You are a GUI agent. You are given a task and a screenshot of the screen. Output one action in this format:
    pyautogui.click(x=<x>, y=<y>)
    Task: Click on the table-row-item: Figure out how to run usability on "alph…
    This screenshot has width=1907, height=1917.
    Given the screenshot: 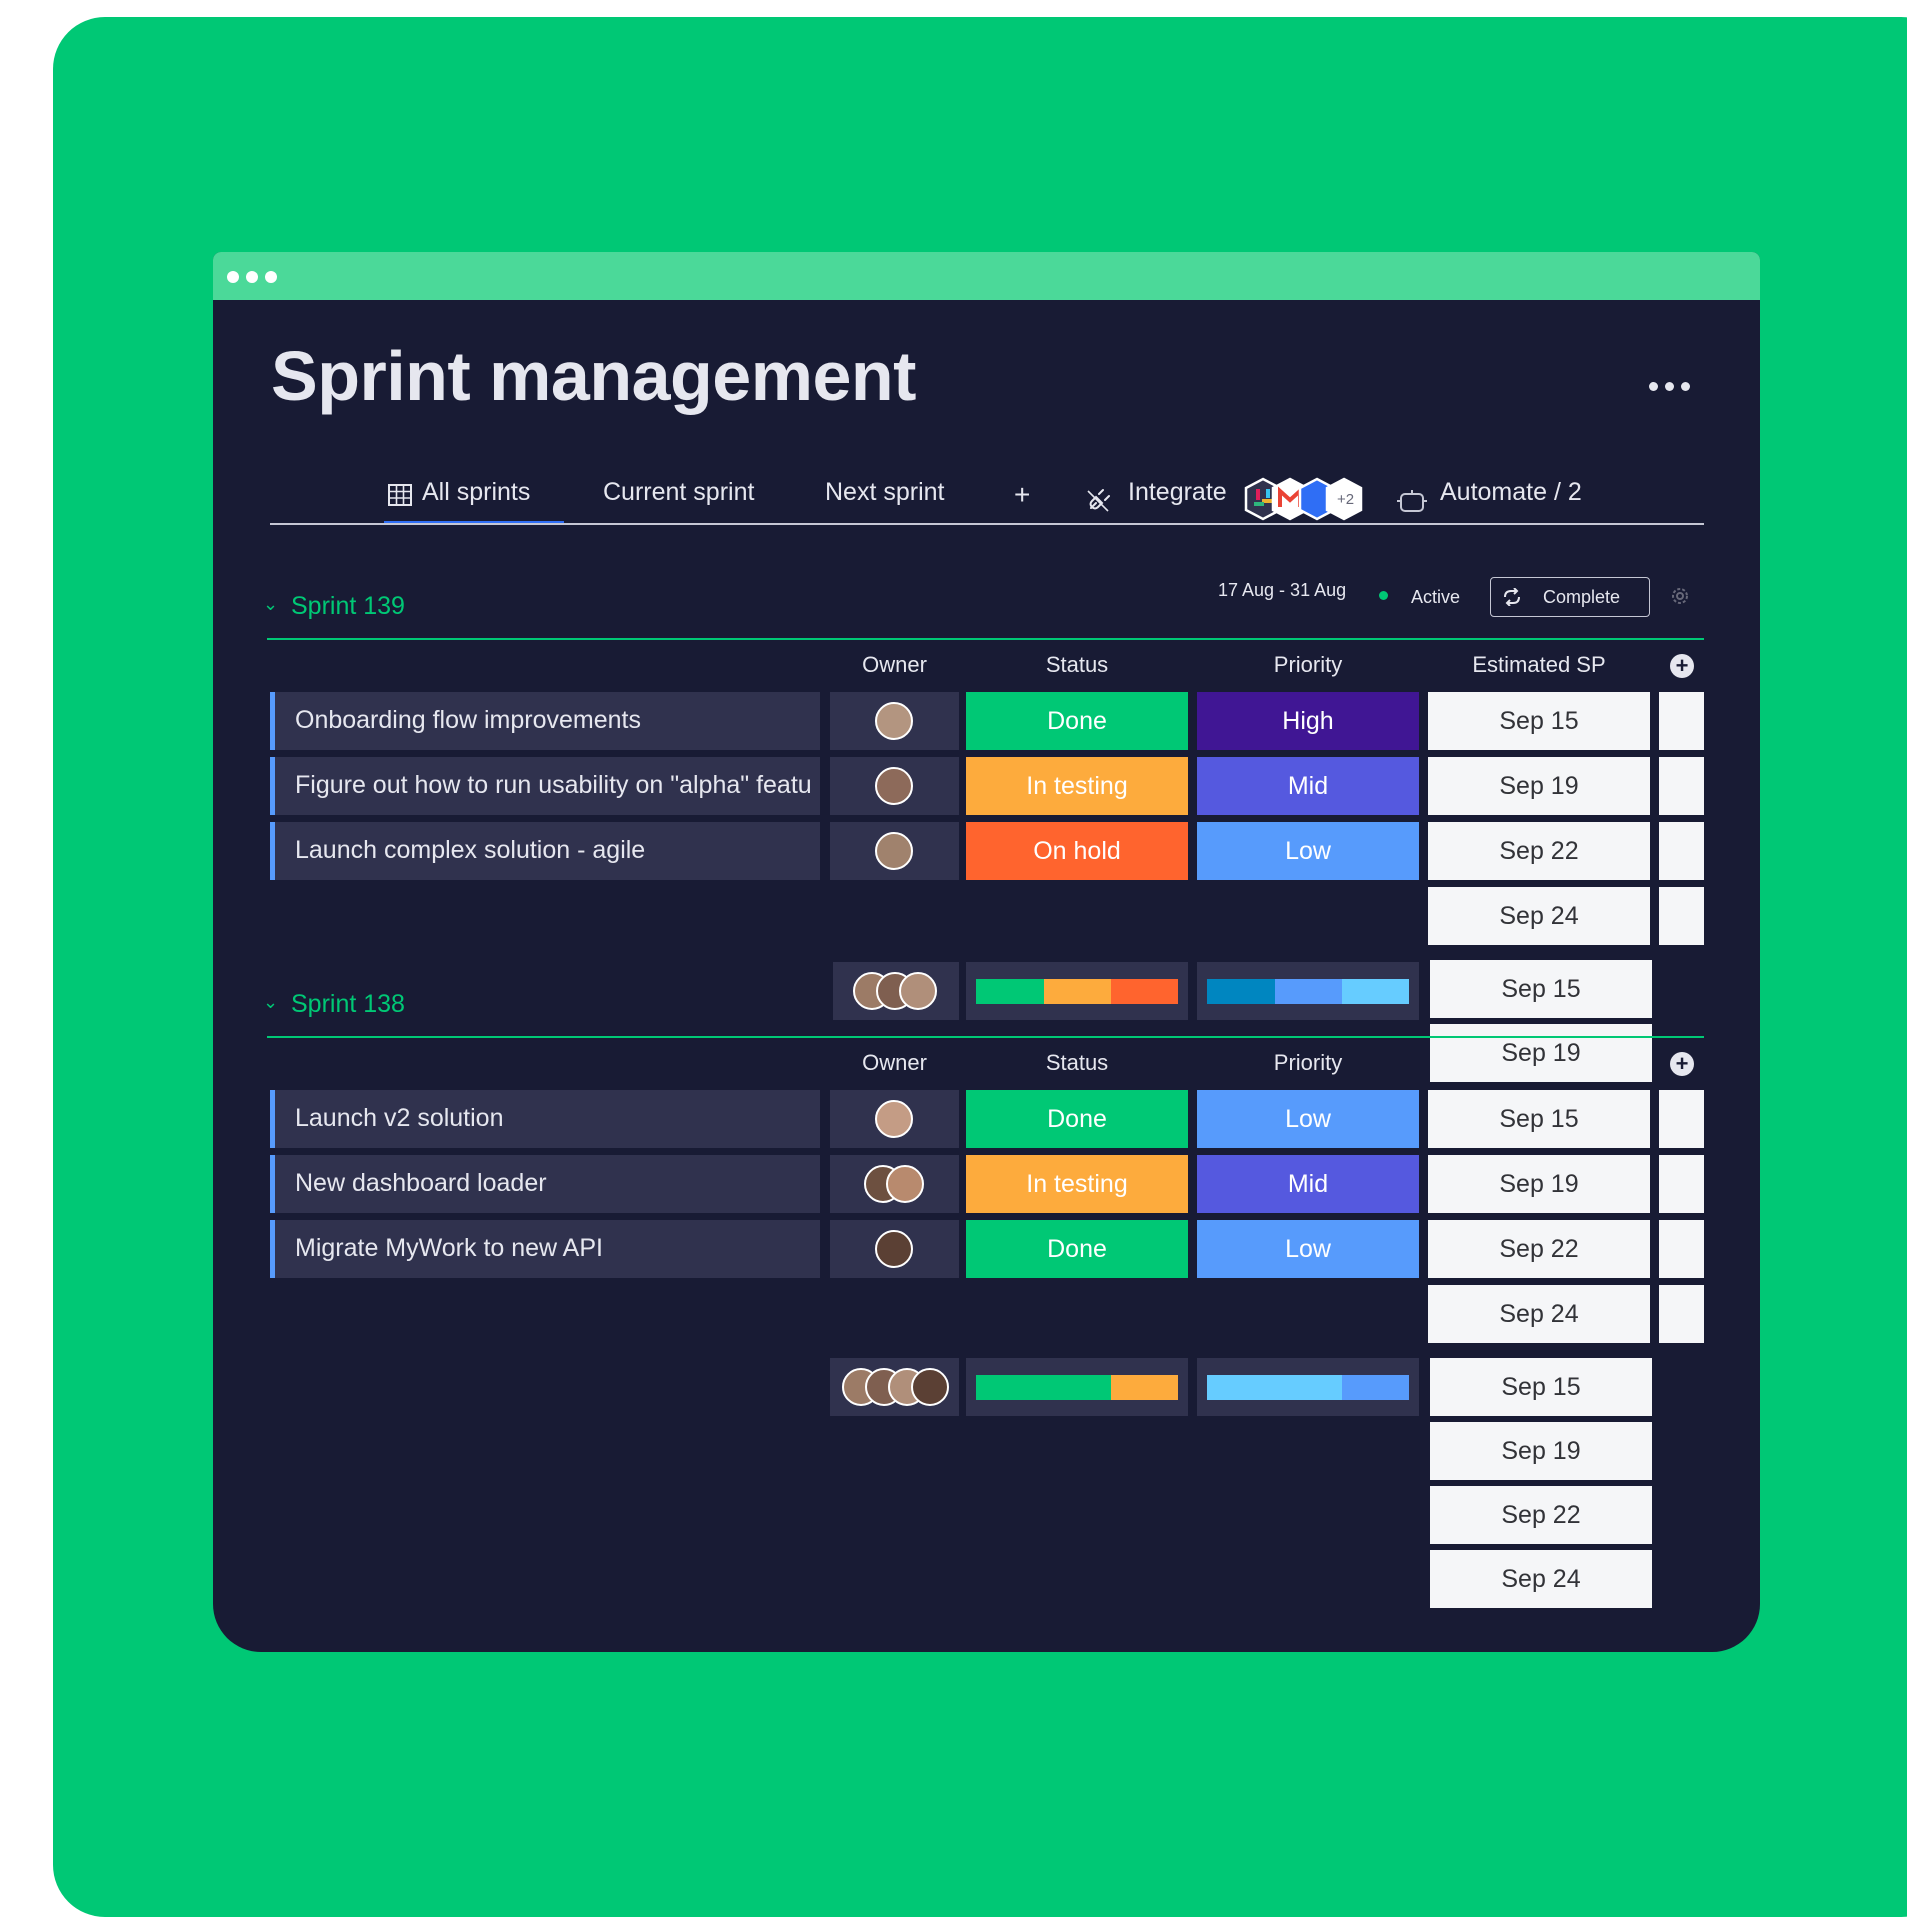 What is the action you would take?
    pyautogui.click(x=545, y=786)
    